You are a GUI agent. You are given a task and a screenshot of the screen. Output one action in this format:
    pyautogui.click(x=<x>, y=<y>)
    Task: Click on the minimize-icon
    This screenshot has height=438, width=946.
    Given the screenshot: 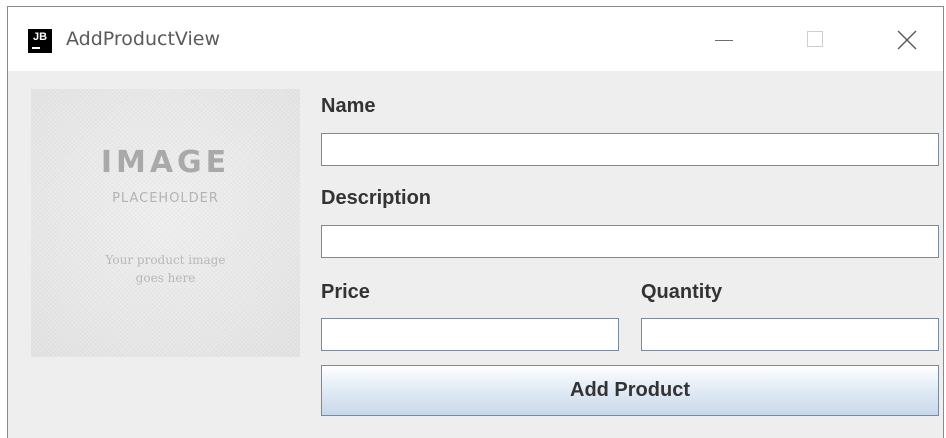 What is the action you would take?
    pyautogui.click(x=724, y=40)
    